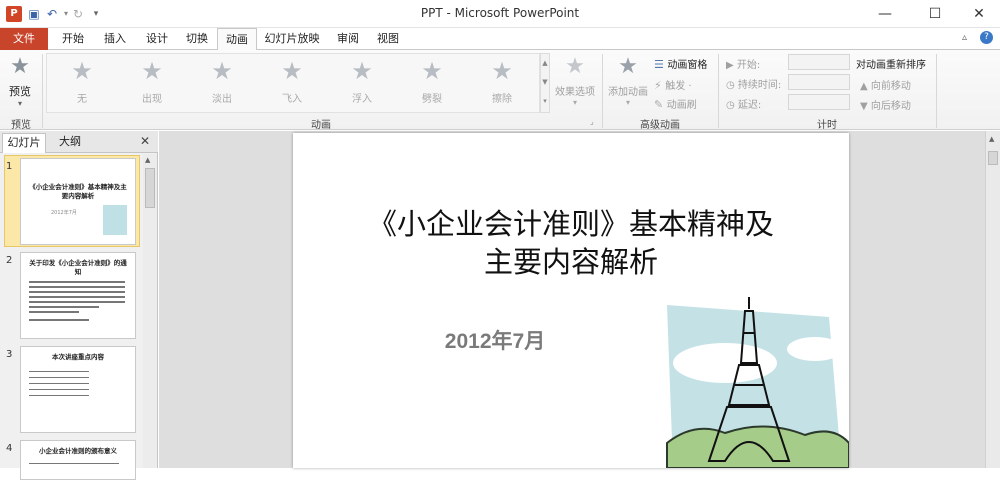  Describe the element at coordinates (78, 451) in the screenshot. I see `thumb-title: 小企业会计准则的颁布意义` at that location.